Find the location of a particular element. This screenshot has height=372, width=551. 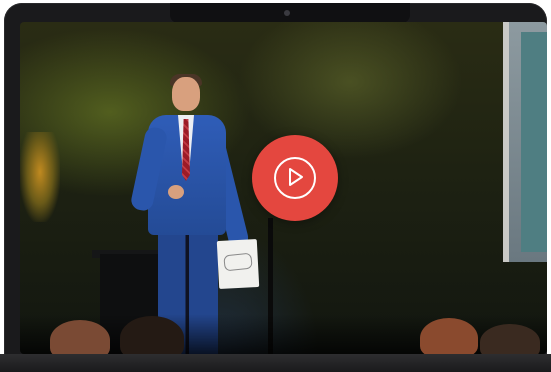

audience is located at coordinates (283, 334).